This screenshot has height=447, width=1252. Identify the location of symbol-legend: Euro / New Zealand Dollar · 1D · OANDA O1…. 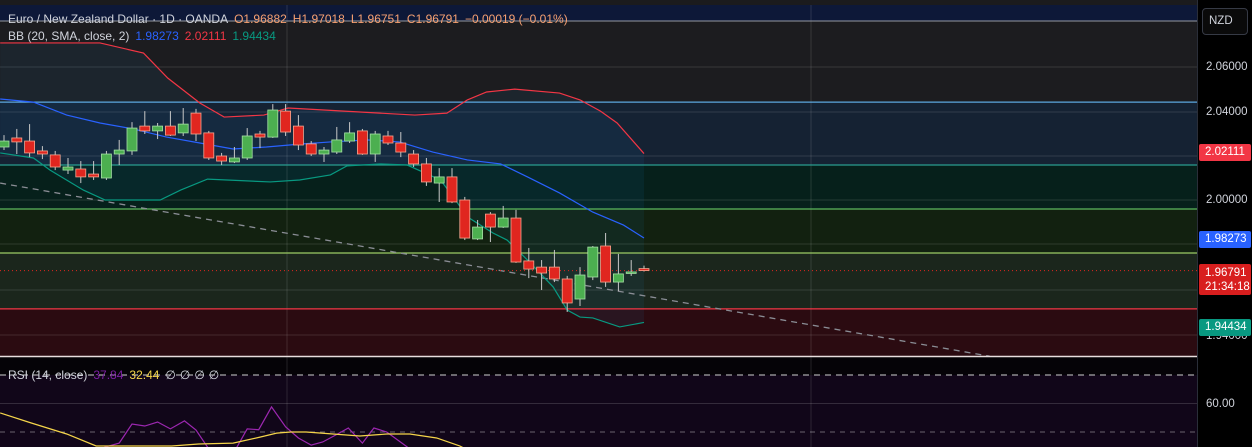
(291, 19).